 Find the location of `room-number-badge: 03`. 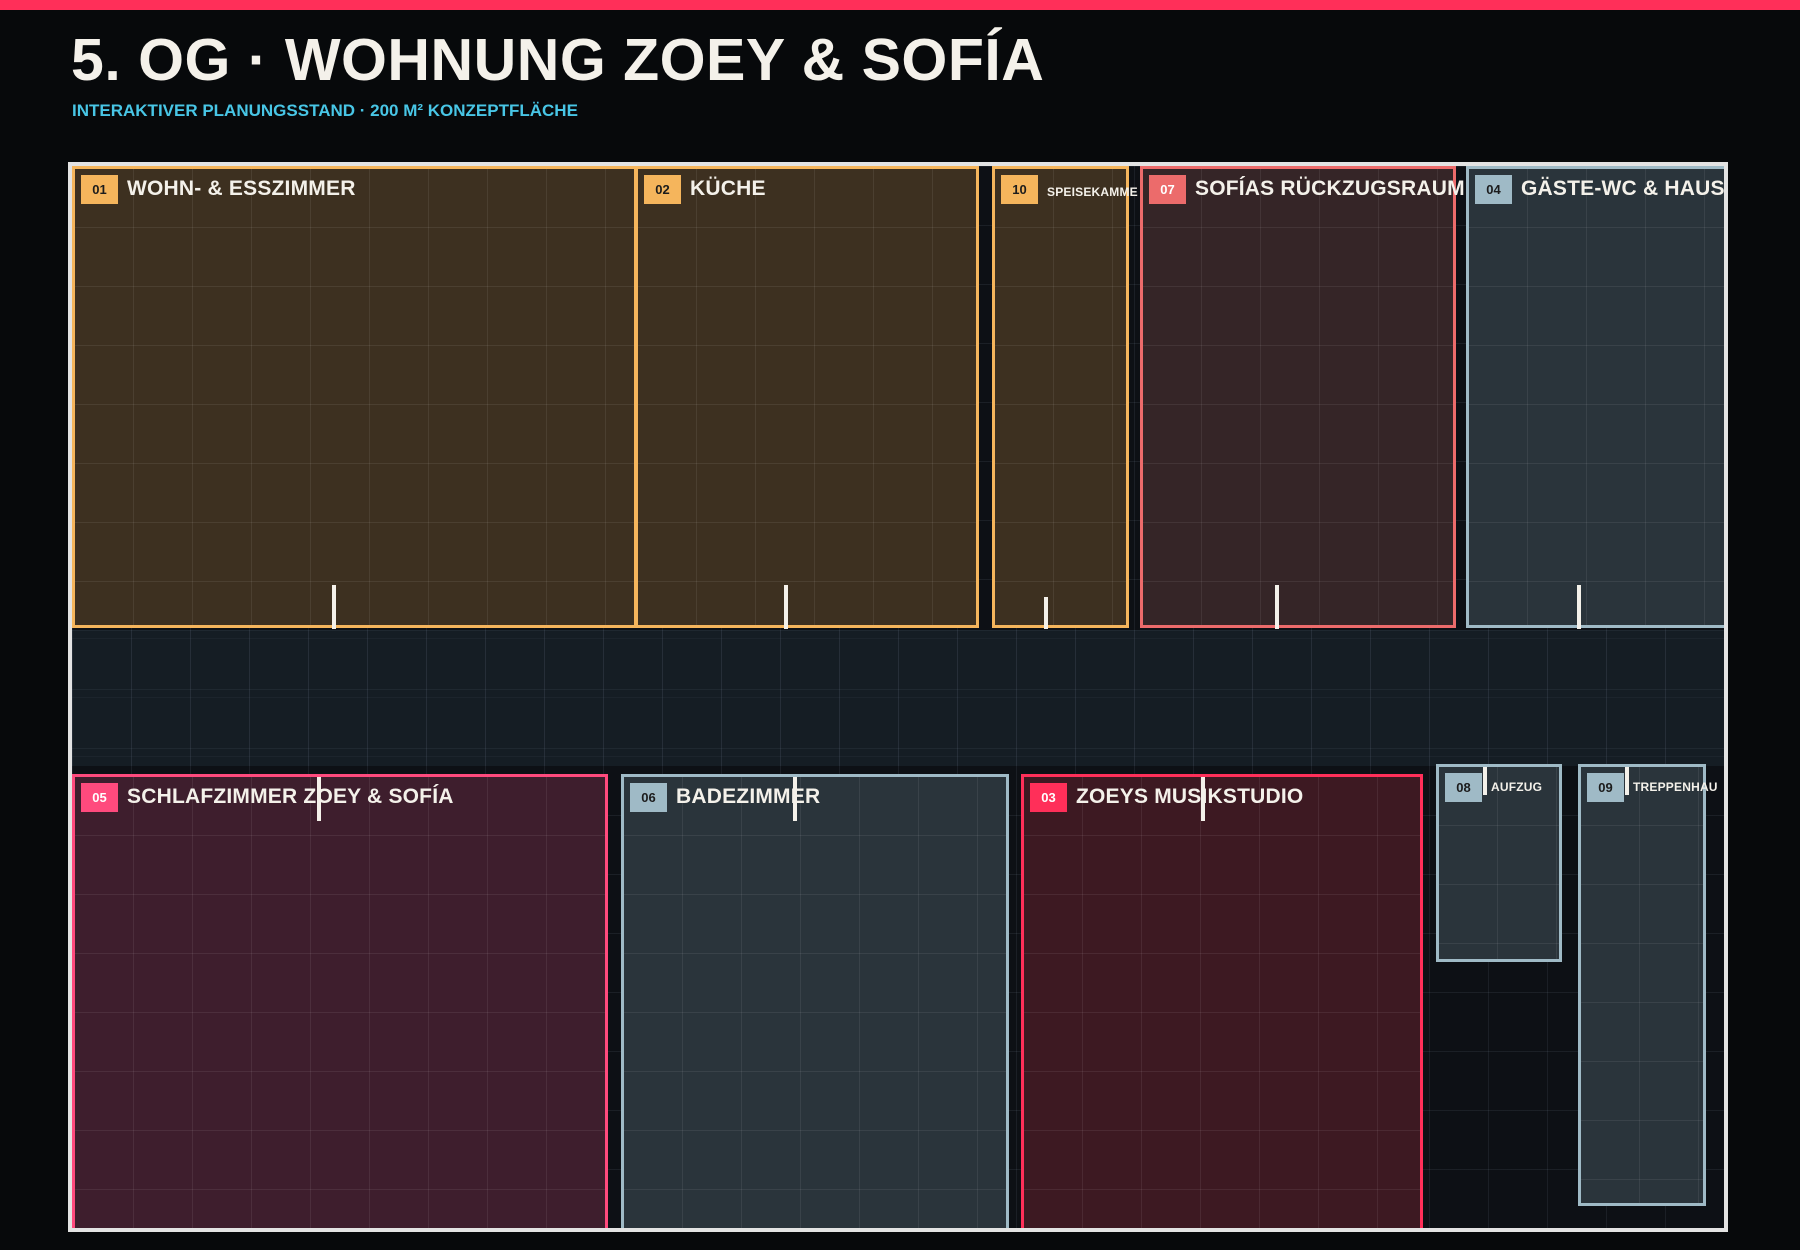

room-number-badge: 03 is located at coordinates (1048, 797).